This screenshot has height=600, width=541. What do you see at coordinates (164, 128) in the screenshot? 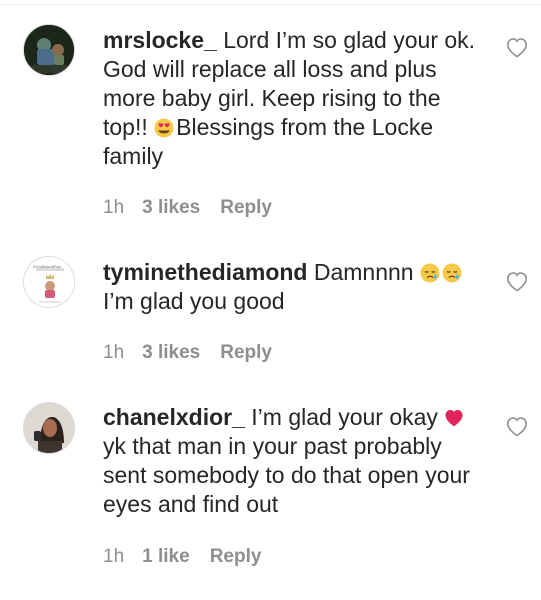
I see `heart-eyes-emoji-icon` at bounding box center [164, 128].